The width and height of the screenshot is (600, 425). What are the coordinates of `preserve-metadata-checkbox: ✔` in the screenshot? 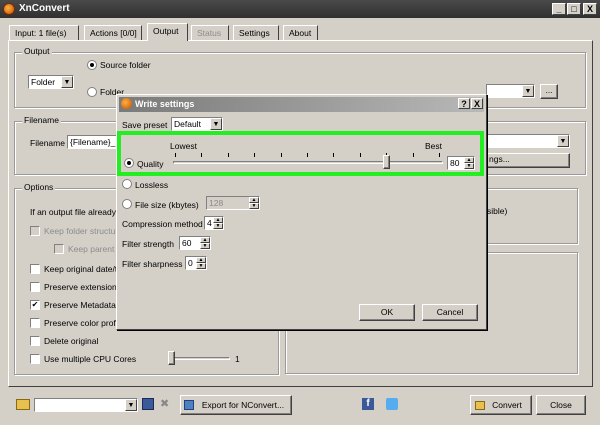 It's located at (35, 305).